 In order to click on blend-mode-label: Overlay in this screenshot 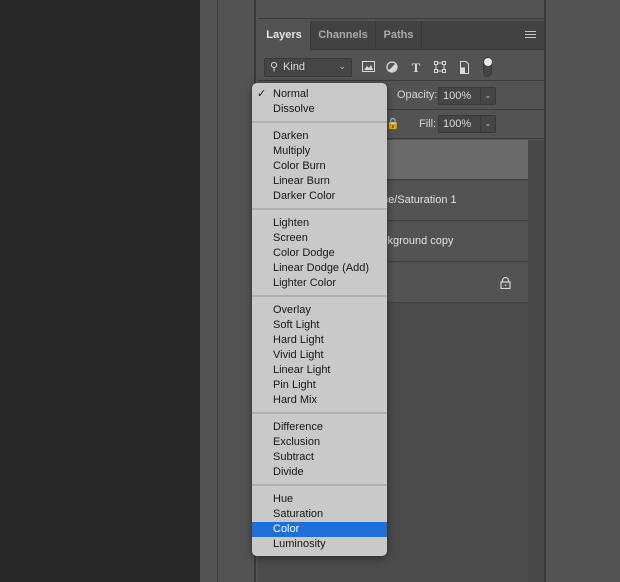, I will do `click(292, 310)`.